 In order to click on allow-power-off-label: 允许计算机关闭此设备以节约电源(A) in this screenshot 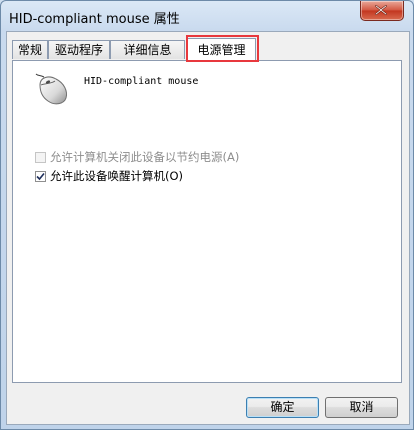, I will do `click(145, 157)`.